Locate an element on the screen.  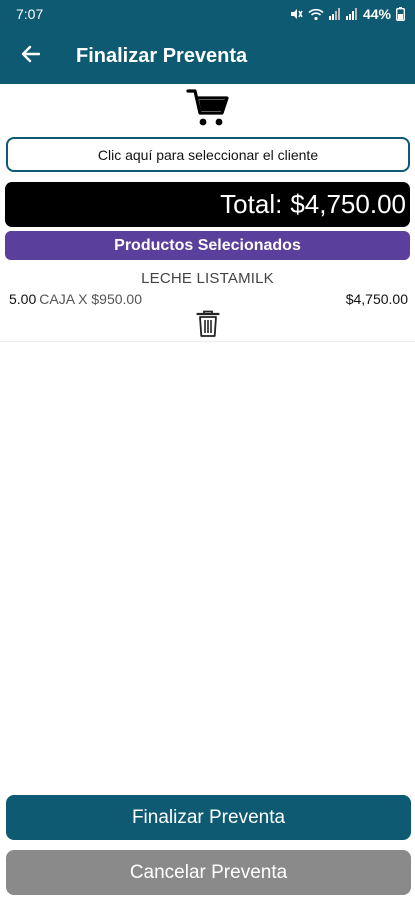
app-bar: Finalizar Preventa is located at coordinates (207, 56).